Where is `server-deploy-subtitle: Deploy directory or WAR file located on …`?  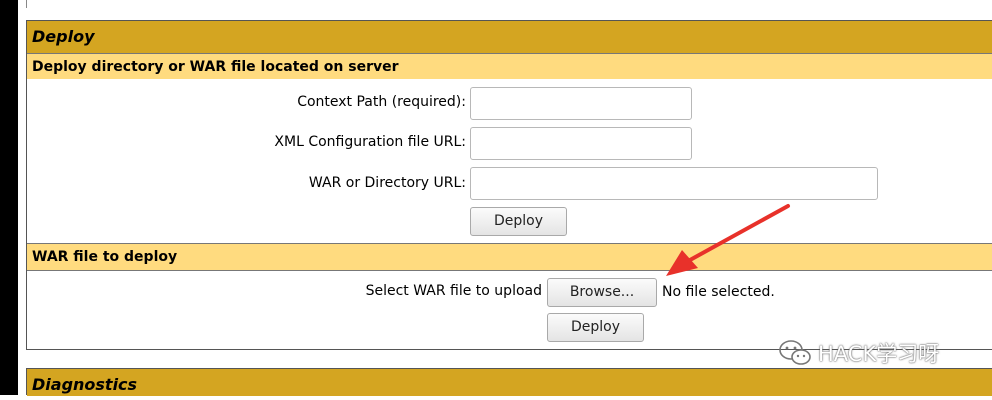 server-deploy-subtitle: Deploy directory or WAR file located on … is located at coordinates (509, 66).